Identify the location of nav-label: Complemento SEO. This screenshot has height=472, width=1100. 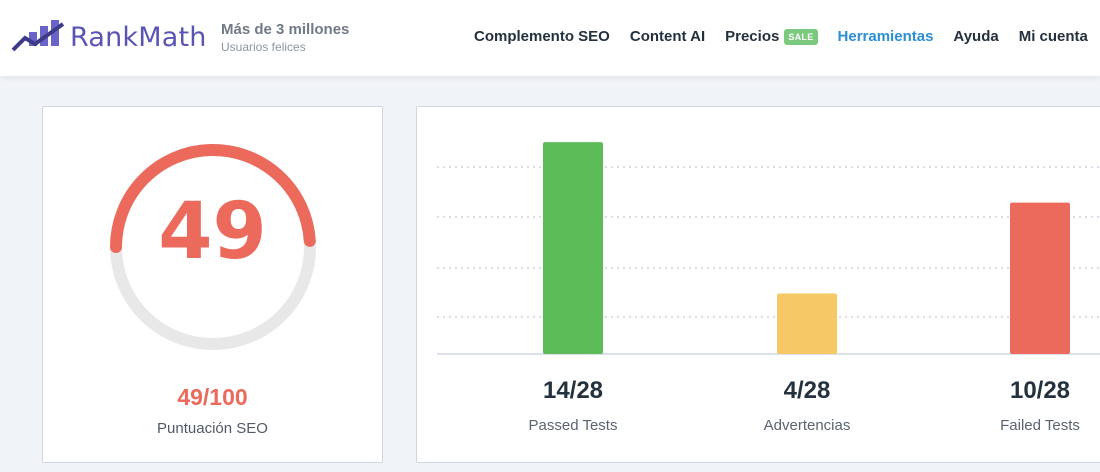
(542, 36).